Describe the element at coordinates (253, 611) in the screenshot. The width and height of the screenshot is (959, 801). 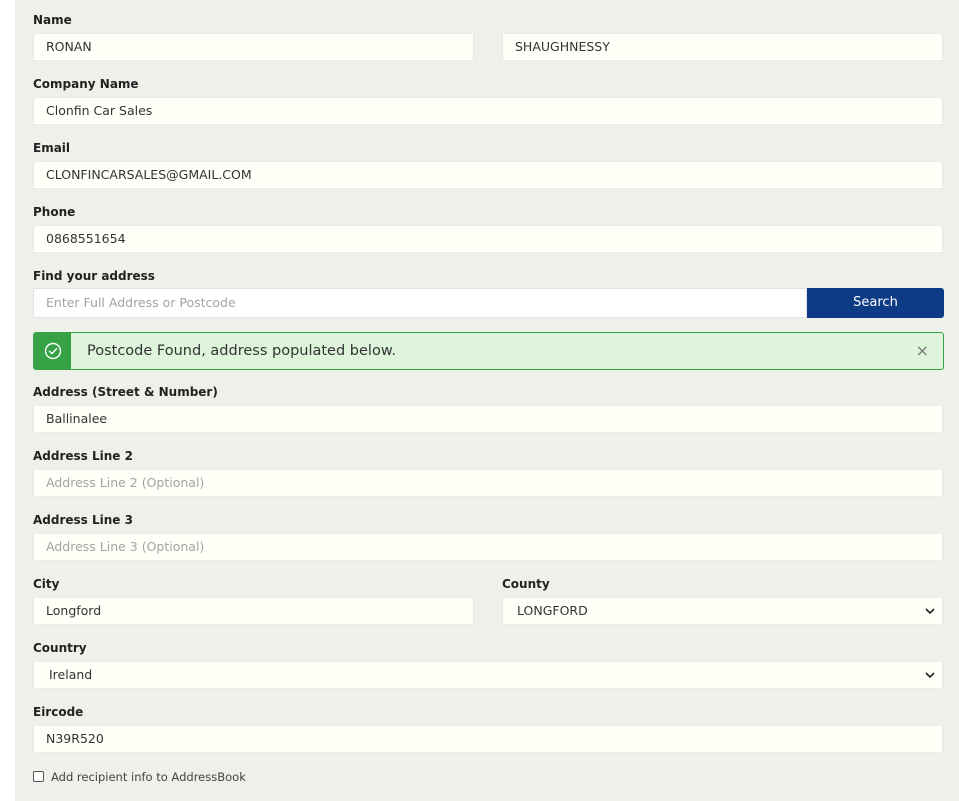
I see `city-field: Longford` at that location.